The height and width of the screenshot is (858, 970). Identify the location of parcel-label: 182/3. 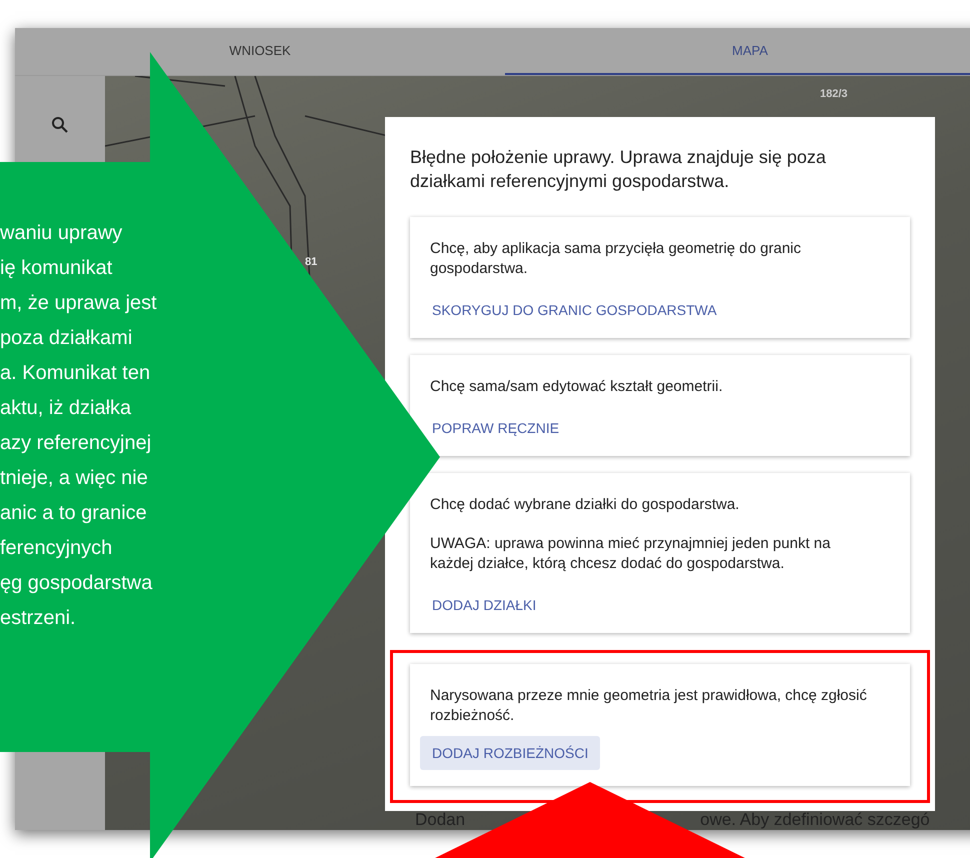
(834, 94).